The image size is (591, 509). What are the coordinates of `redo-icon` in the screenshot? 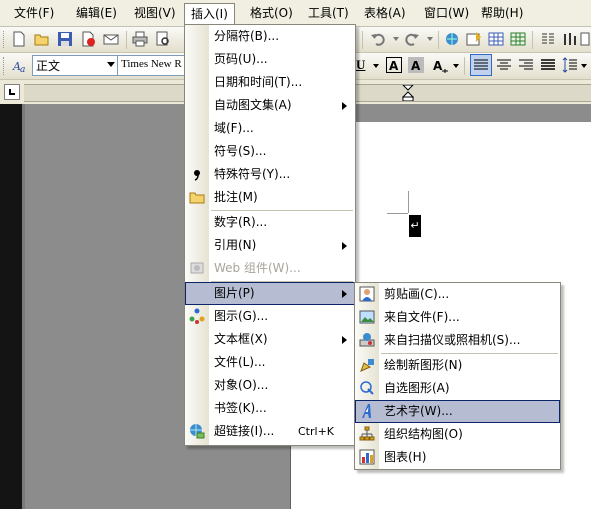 It's located at (412, 39).